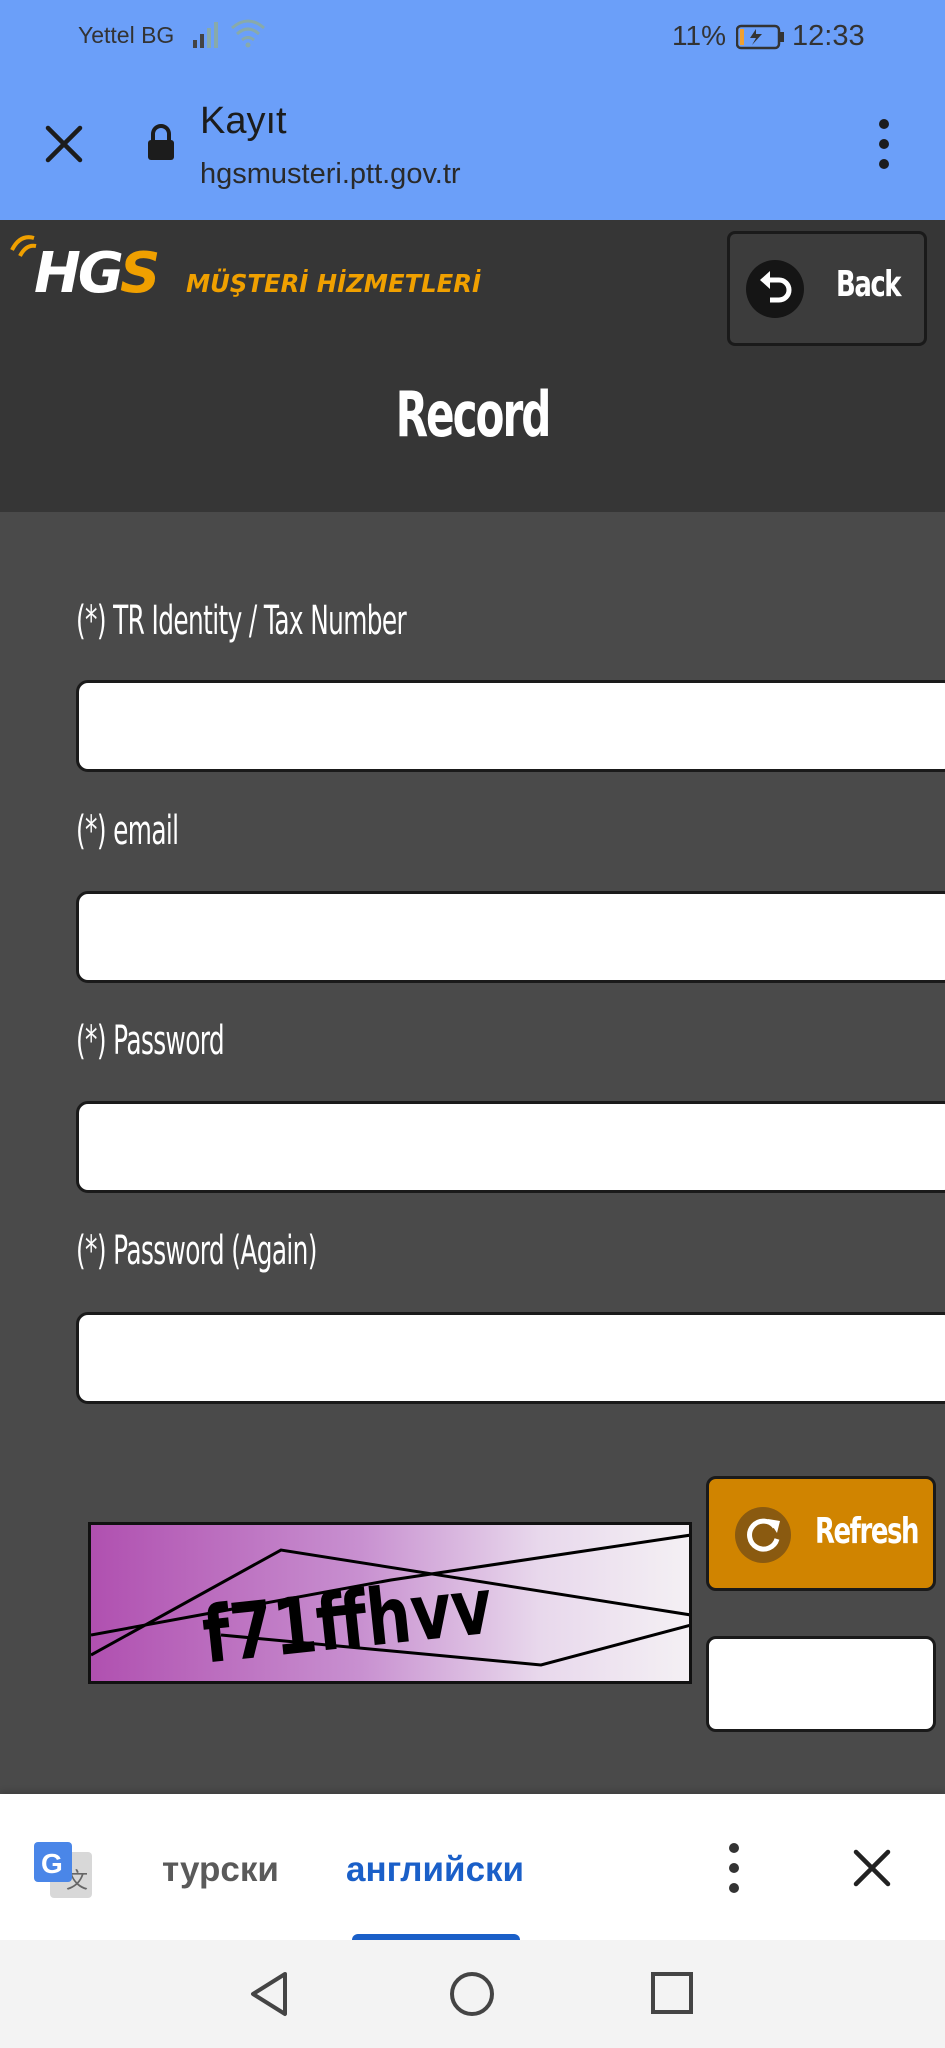 The height and width of the screenshot is (2048, 945). I want to click on refresh-captcha-button: Refresh, so click(821, 1533).